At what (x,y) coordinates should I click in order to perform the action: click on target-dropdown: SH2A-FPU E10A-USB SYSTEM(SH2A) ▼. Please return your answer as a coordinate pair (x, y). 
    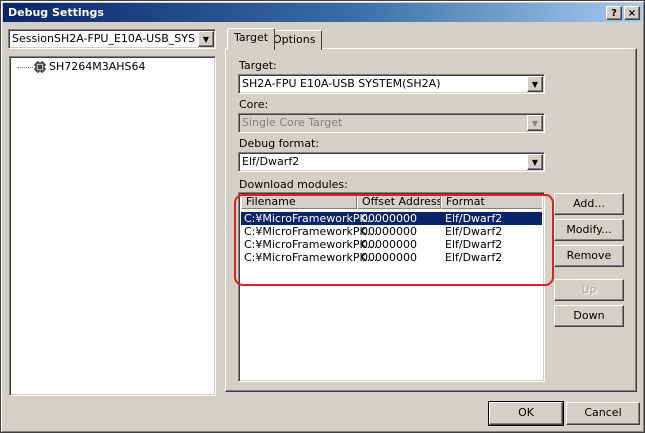
    Looking at the image, I should click on (391, 84).